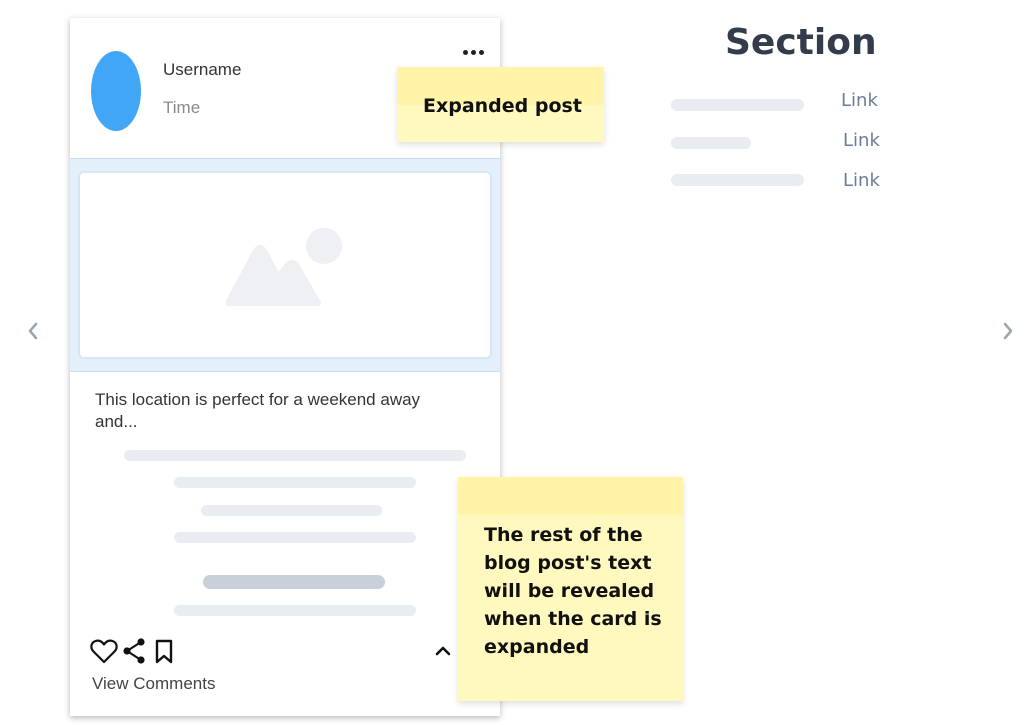 The image size is (1034, 725). Describe the element at coordinates (104, 651) in the screenshot. I see `heart-icon` at that location.